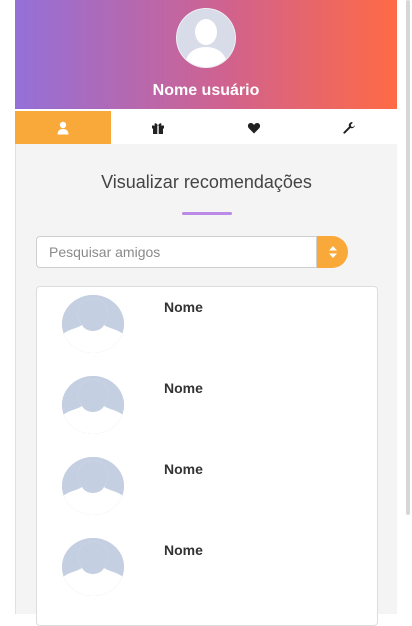 Image resolution: width=412 pixels, height=626 pixels. I want to click on sort-button, so click(332, 252).